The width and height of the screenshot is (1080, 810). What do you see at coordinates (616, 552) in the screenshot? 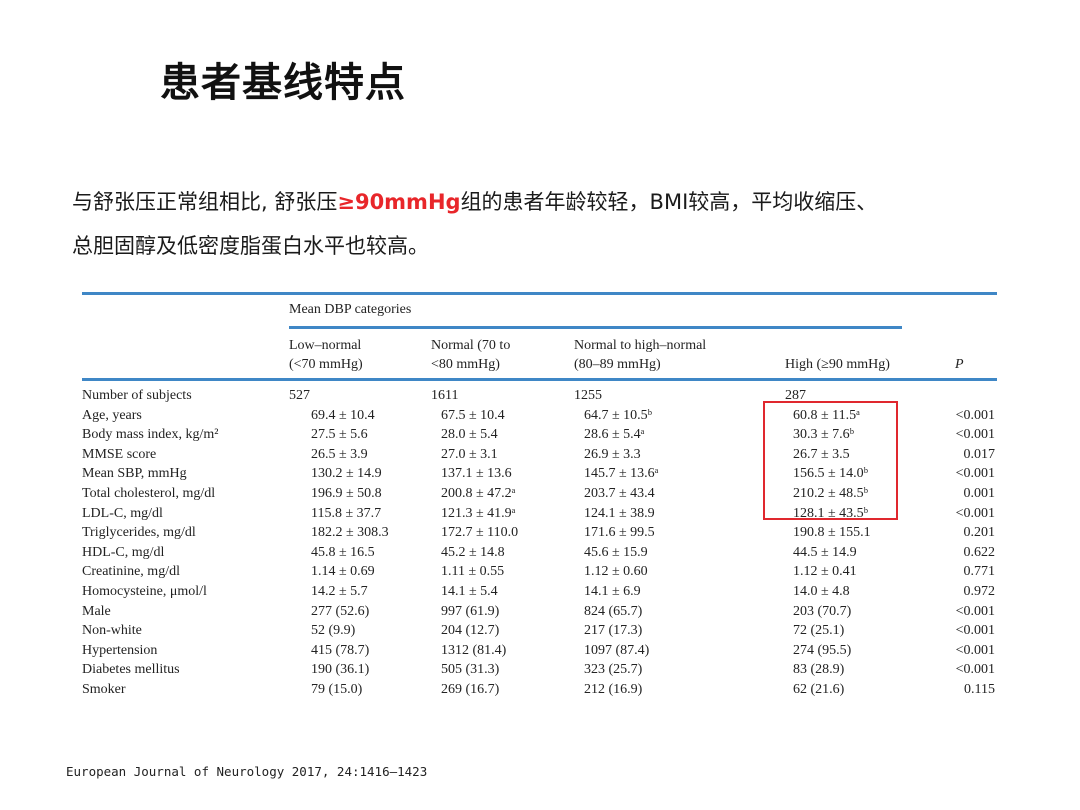
I see `cell-normal-to-high: 45.6 ± 15.9` at bounding box center [616, 552].